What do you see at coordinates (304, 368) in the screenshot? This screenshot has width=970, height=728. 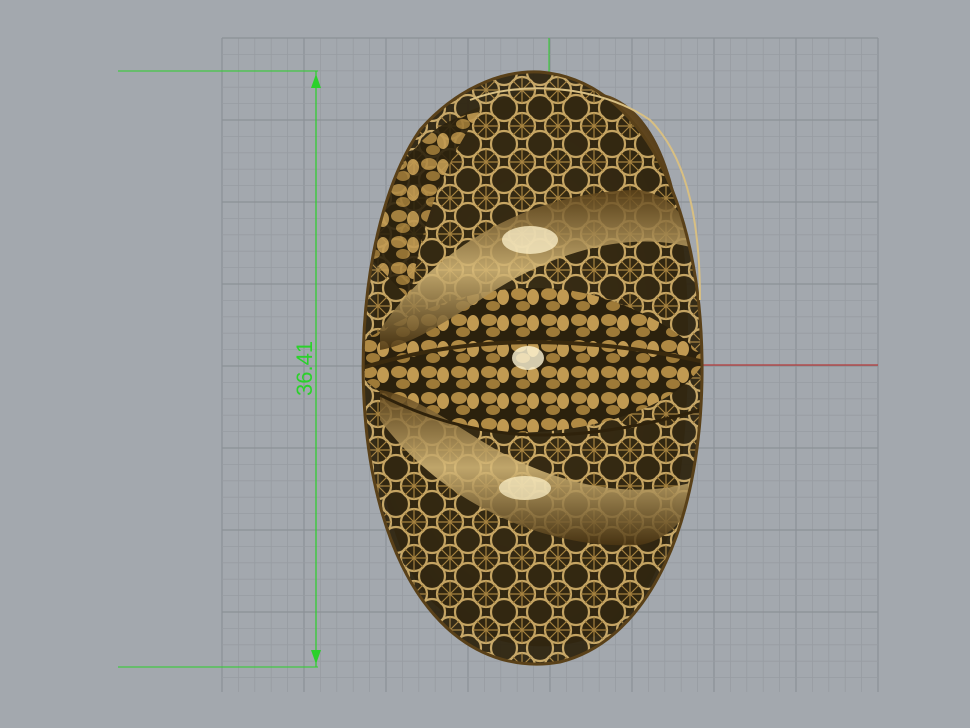 I see `dimension-value-label: 36.41` at bounding box center [304, 368].